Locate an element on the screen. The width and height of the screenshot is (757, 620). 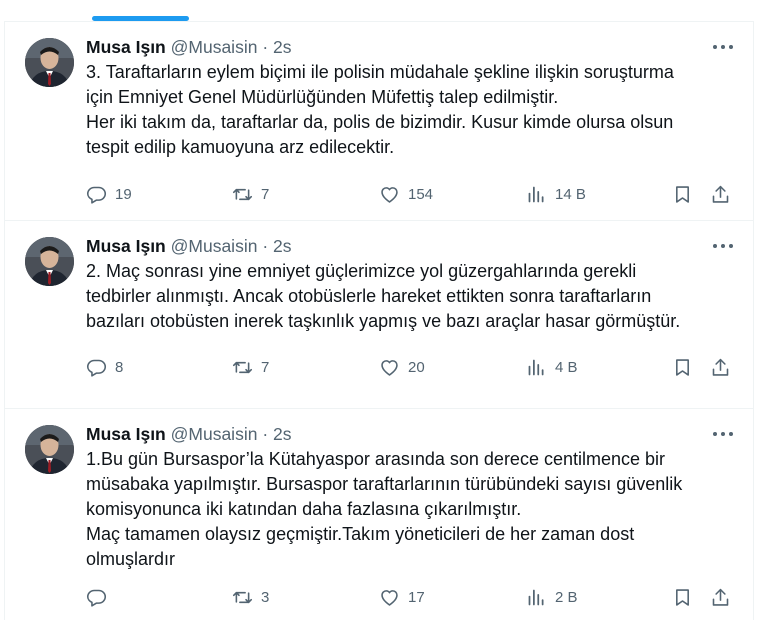
tweet-actions: 3 17 2 B is located at coordinates (410, 597).